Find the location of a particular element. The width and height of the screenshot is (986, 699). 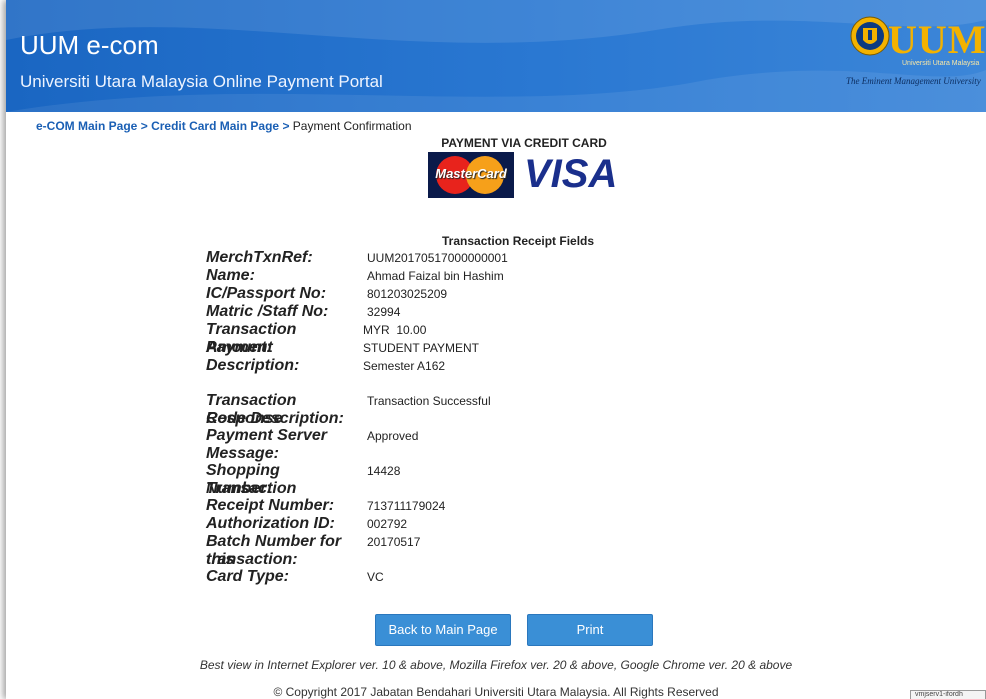

site-title: UUM e-com is located at coordinates (89, 45).